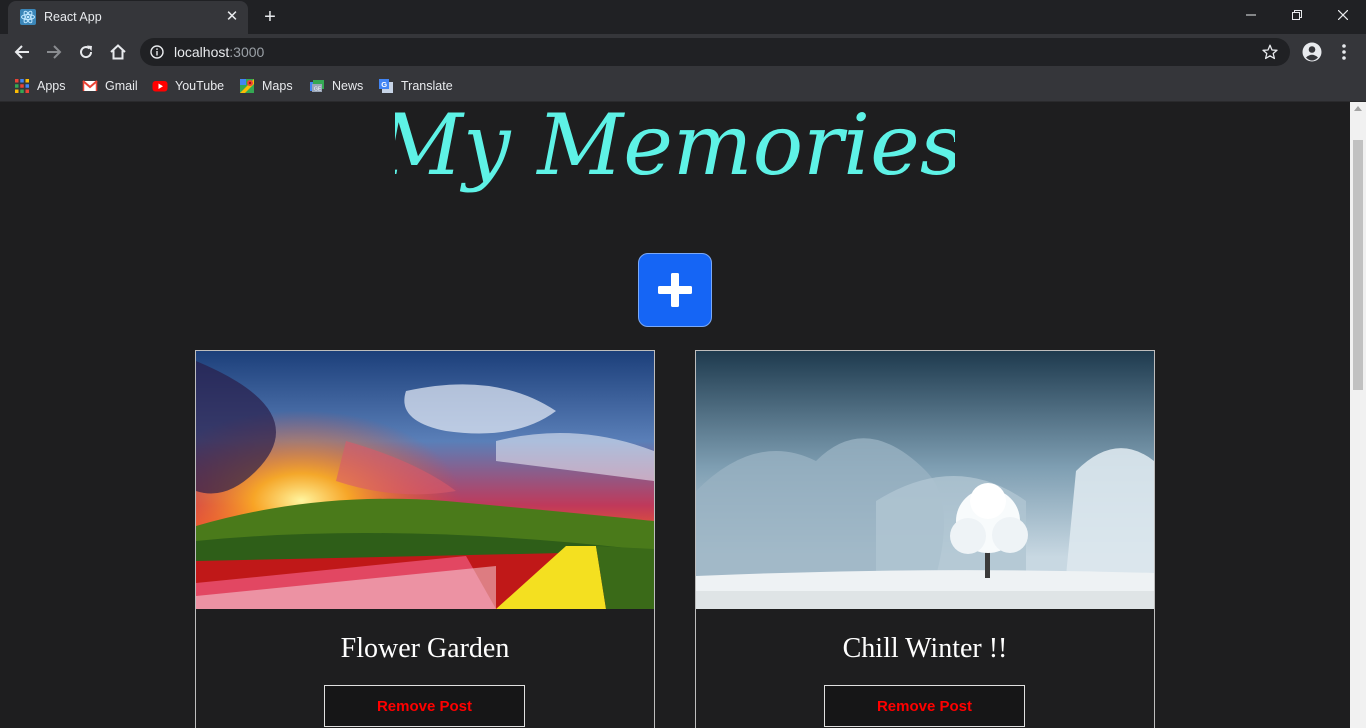 The image size is (1366, 728). I want to click on react-icon, so click(28, 17).